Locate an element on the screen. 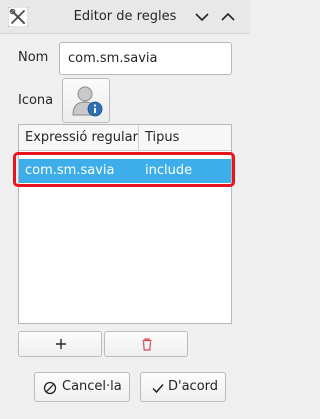 The image size is (320, 419). trash-icon is located at coordinates (147, 344).